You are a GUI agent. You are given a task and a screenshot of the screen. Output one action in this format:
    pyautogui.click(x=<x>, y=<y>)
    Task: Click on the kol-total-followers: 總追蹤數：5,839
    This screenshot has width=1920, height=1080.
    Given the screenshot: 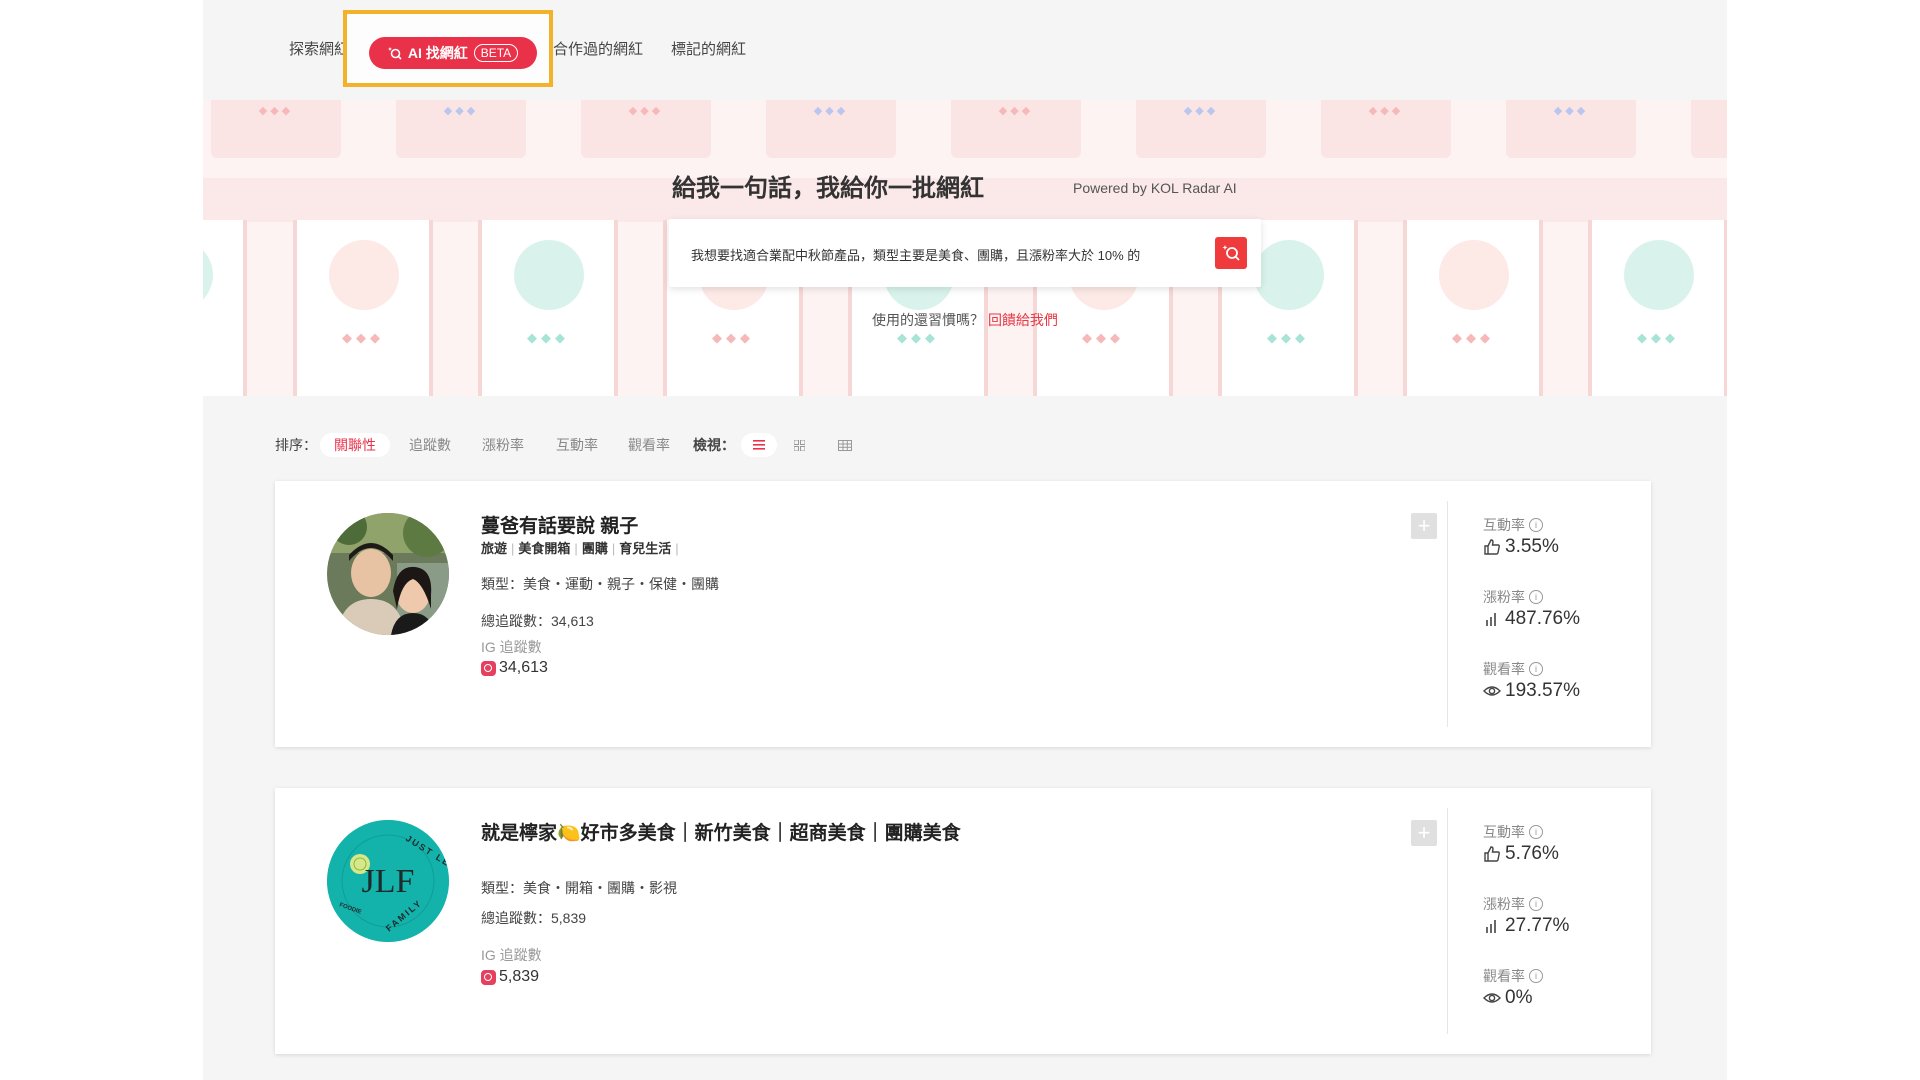 What is the action you would take?
    pyautogui.click(x=534, y=918)
    